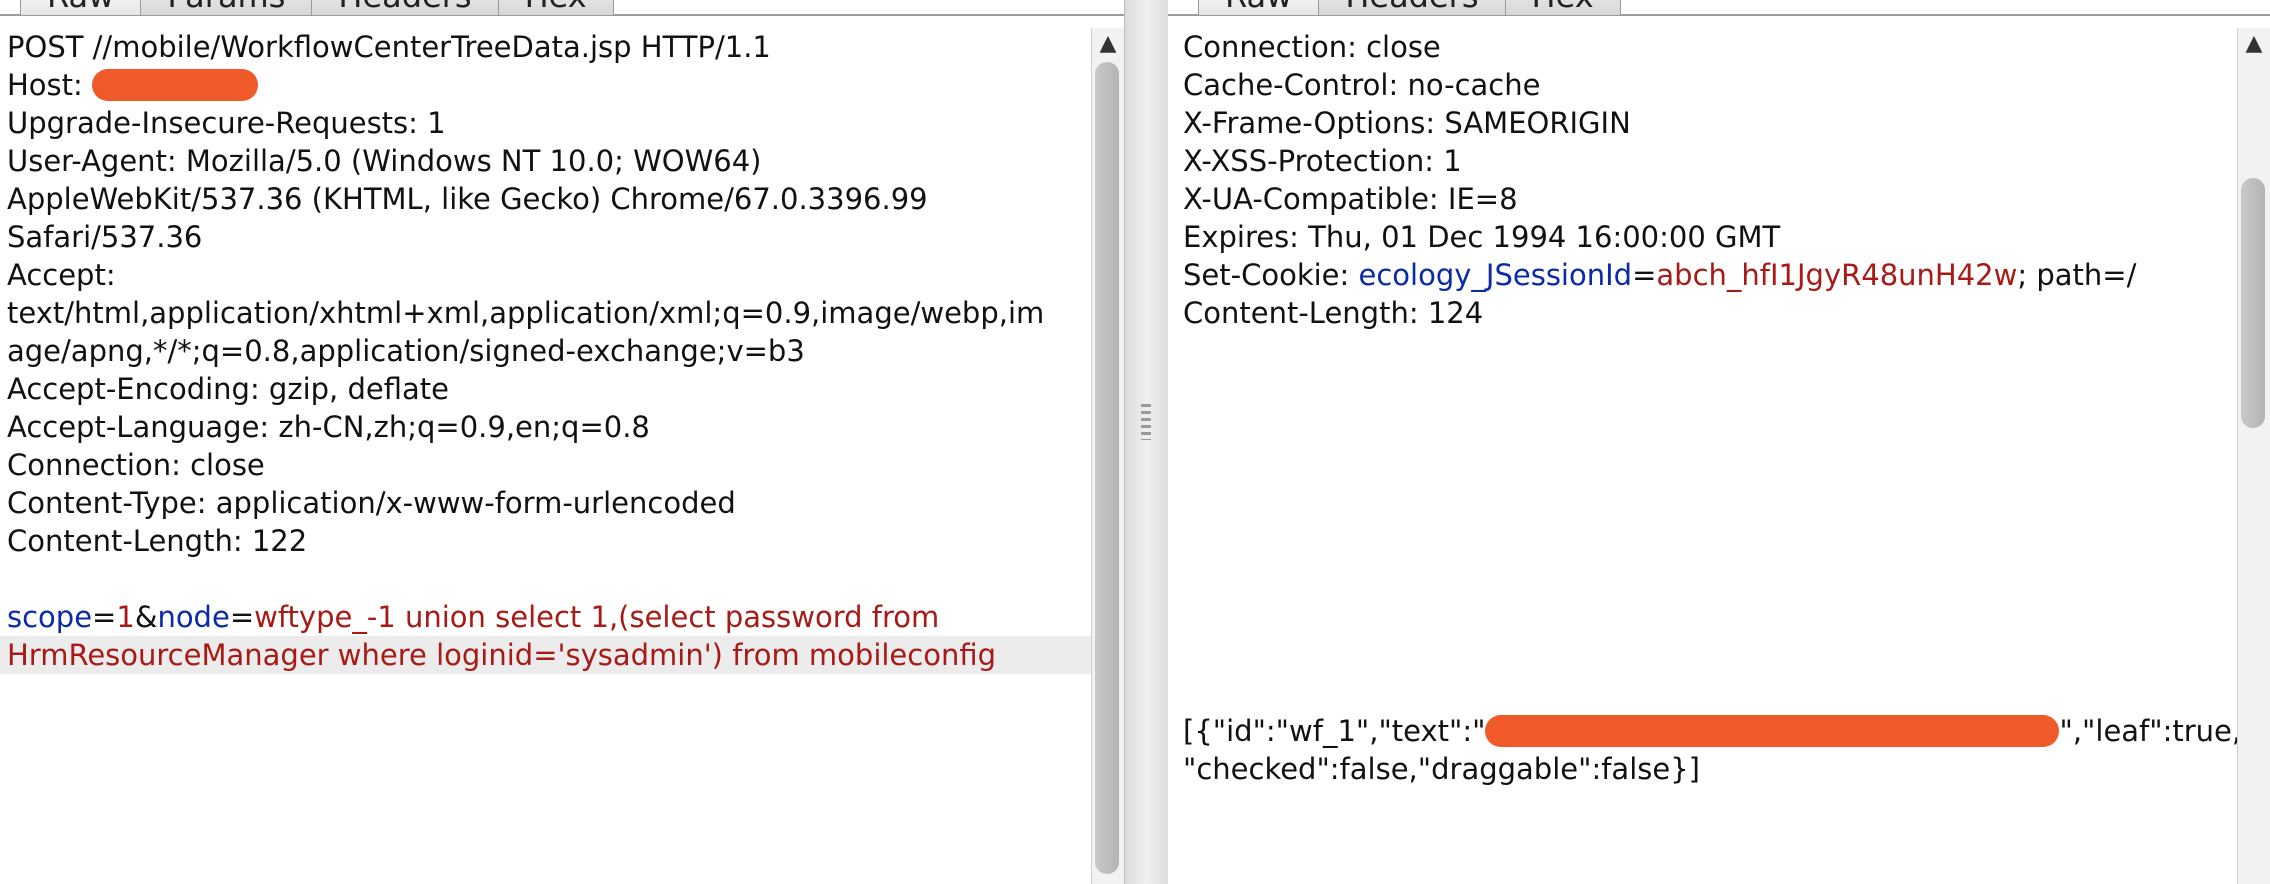 The image size is (2270, 884). What do you see at coordinates (50, 617) in the screenshot?
I see `param-key: scope` at bounding box center [50, 617].